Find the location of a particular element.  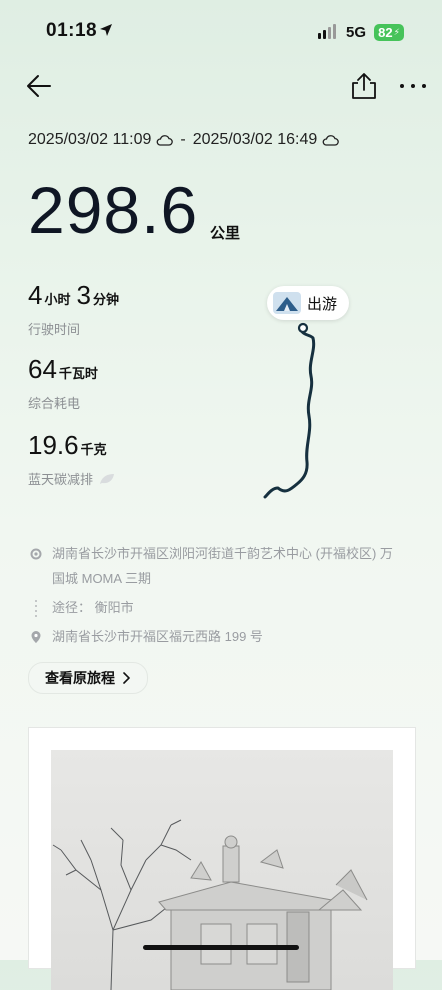

drive-minutes-unit: 分钟 is located at coordinates (105, 299).